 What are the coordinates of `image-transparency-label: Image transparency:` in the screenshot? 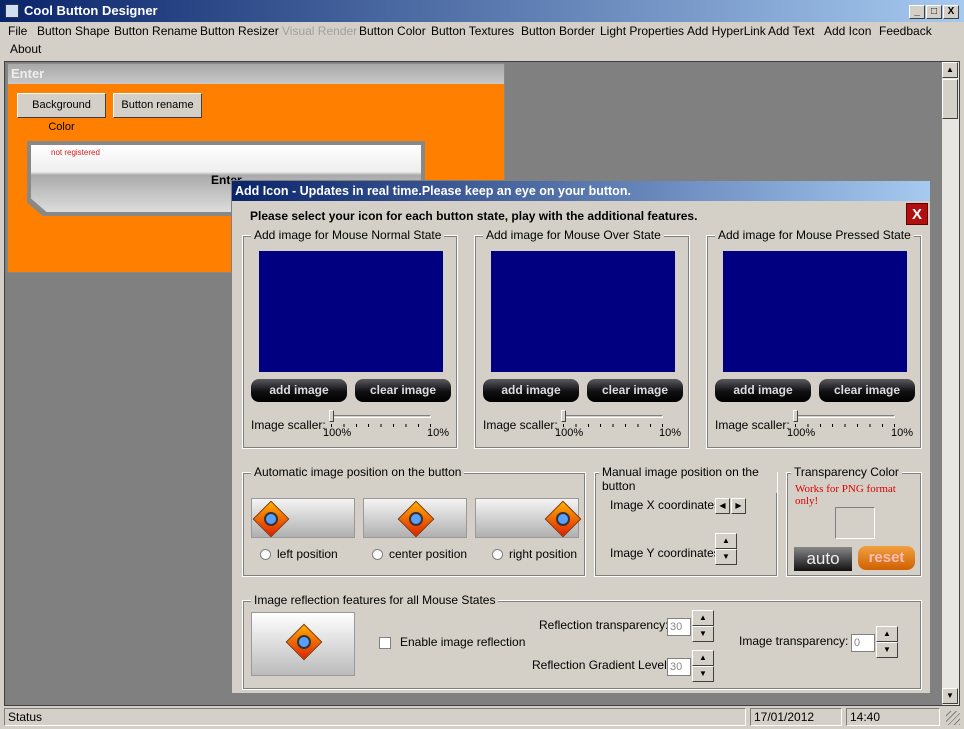 It's located at (794, 641).